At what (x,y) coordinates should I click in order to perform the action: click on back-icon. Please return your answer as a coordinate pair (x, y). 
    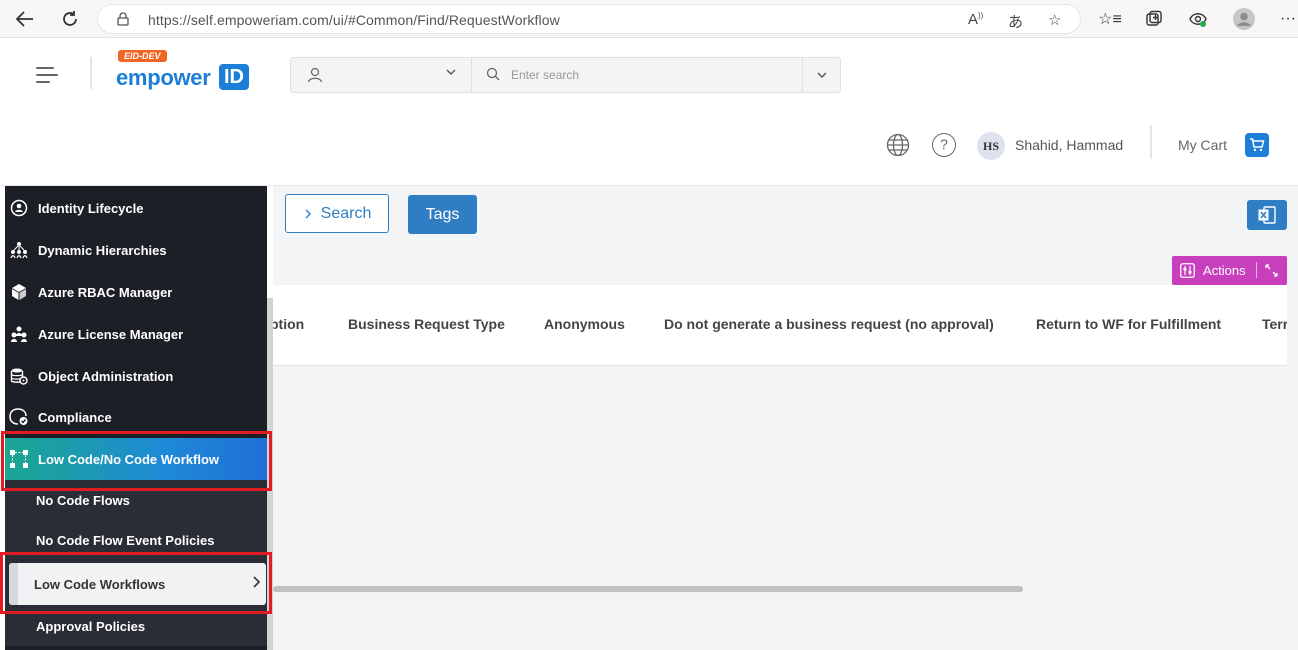
    Looking at the image, I should click on (25, 19).